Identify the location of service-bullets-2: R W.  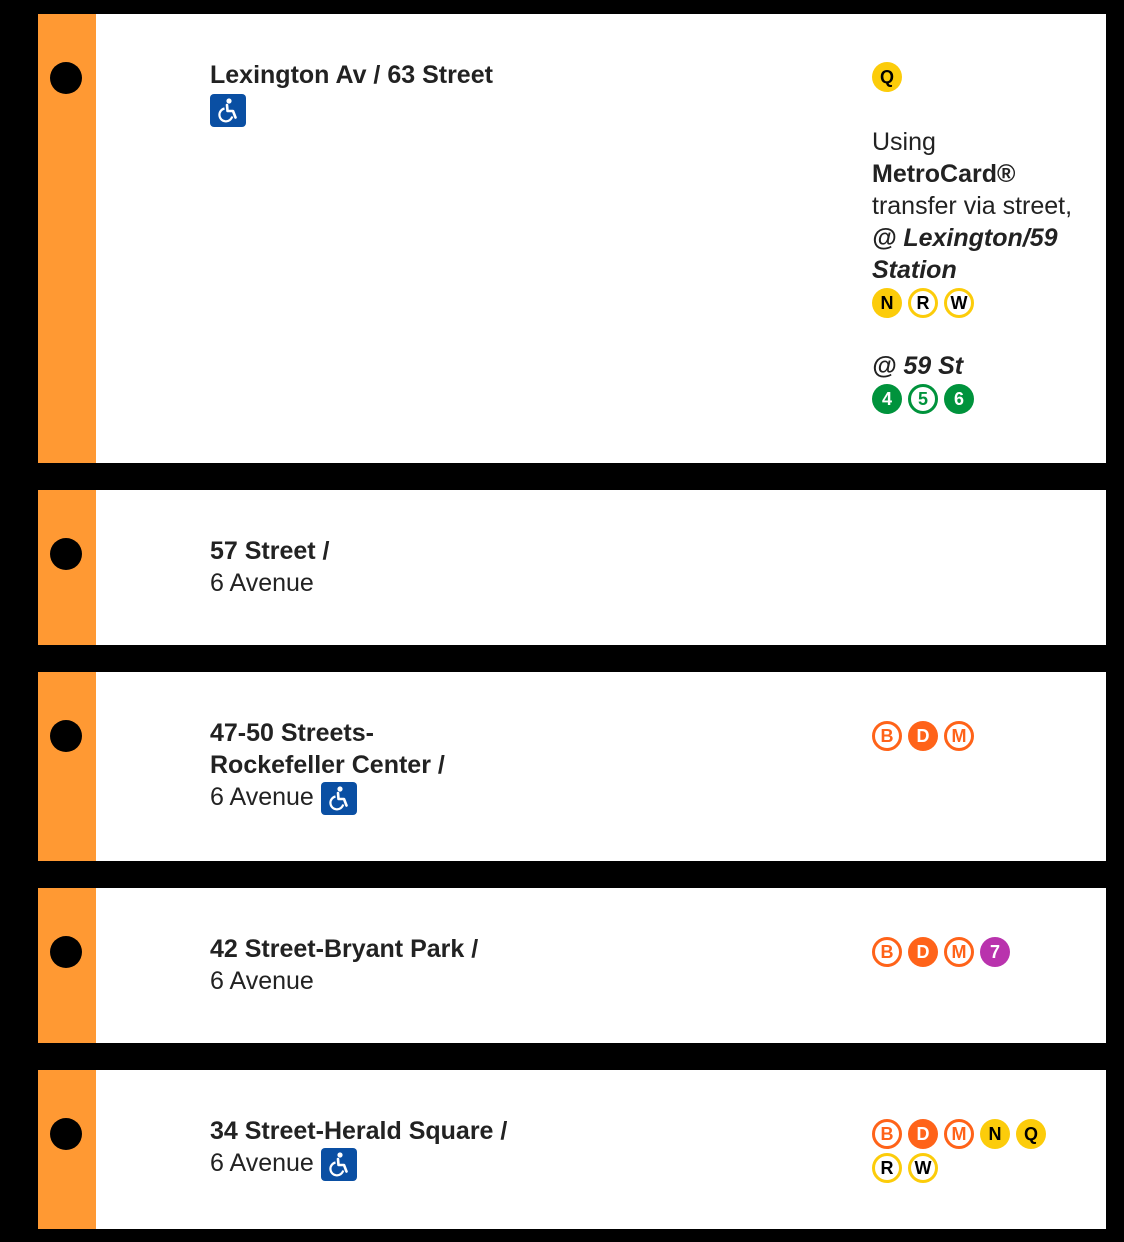
(987, 1168).